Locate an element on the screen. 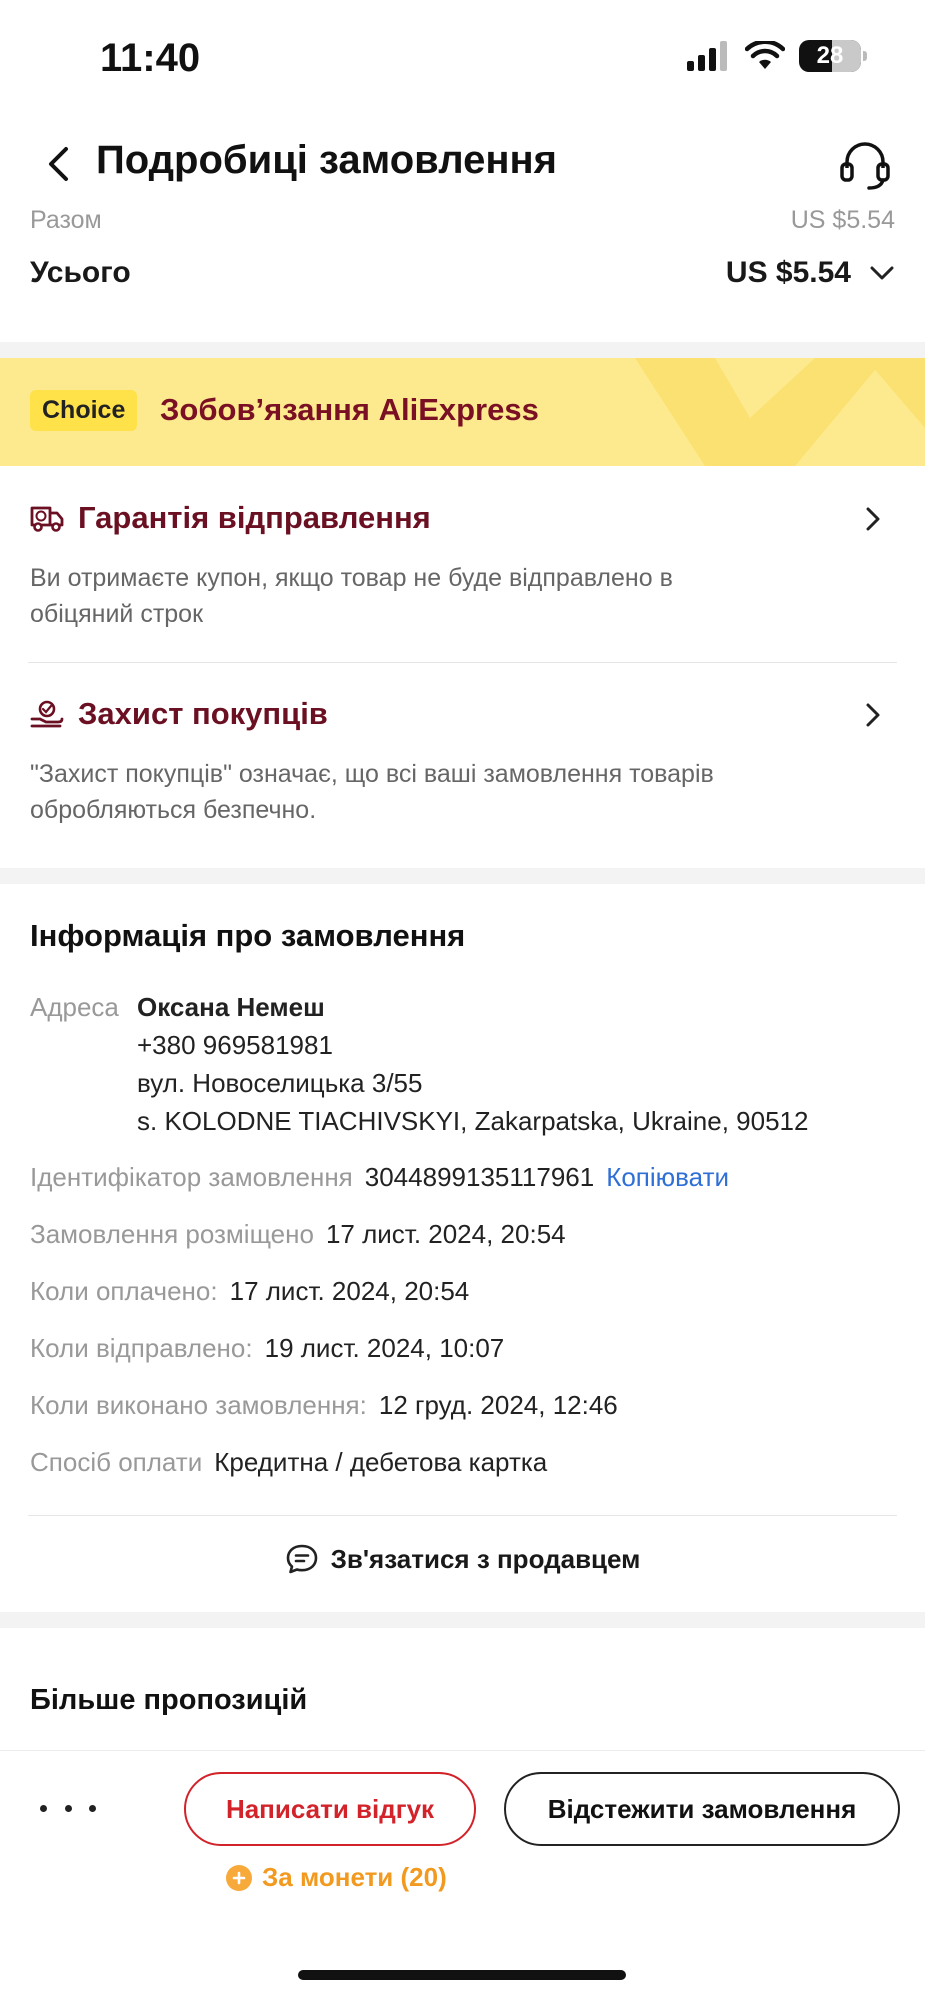 The image size is (925, 2000). choice-decoration-icon is located at coordinates (780, 412).